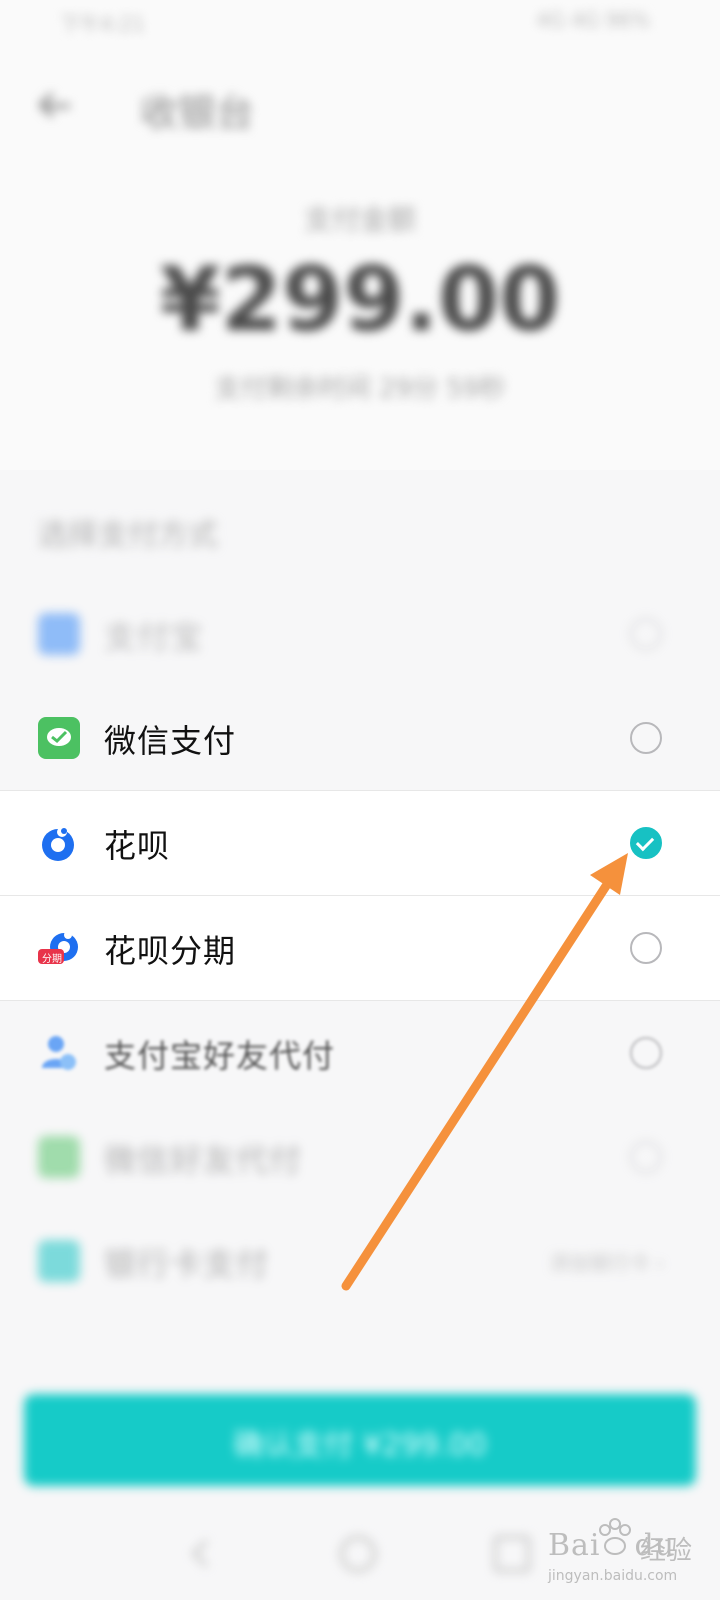 This screenshot has width=720, height=1600. Describe the element at coordinates (615, 1536) in the screenshot. I see `paw-icon` at that location.